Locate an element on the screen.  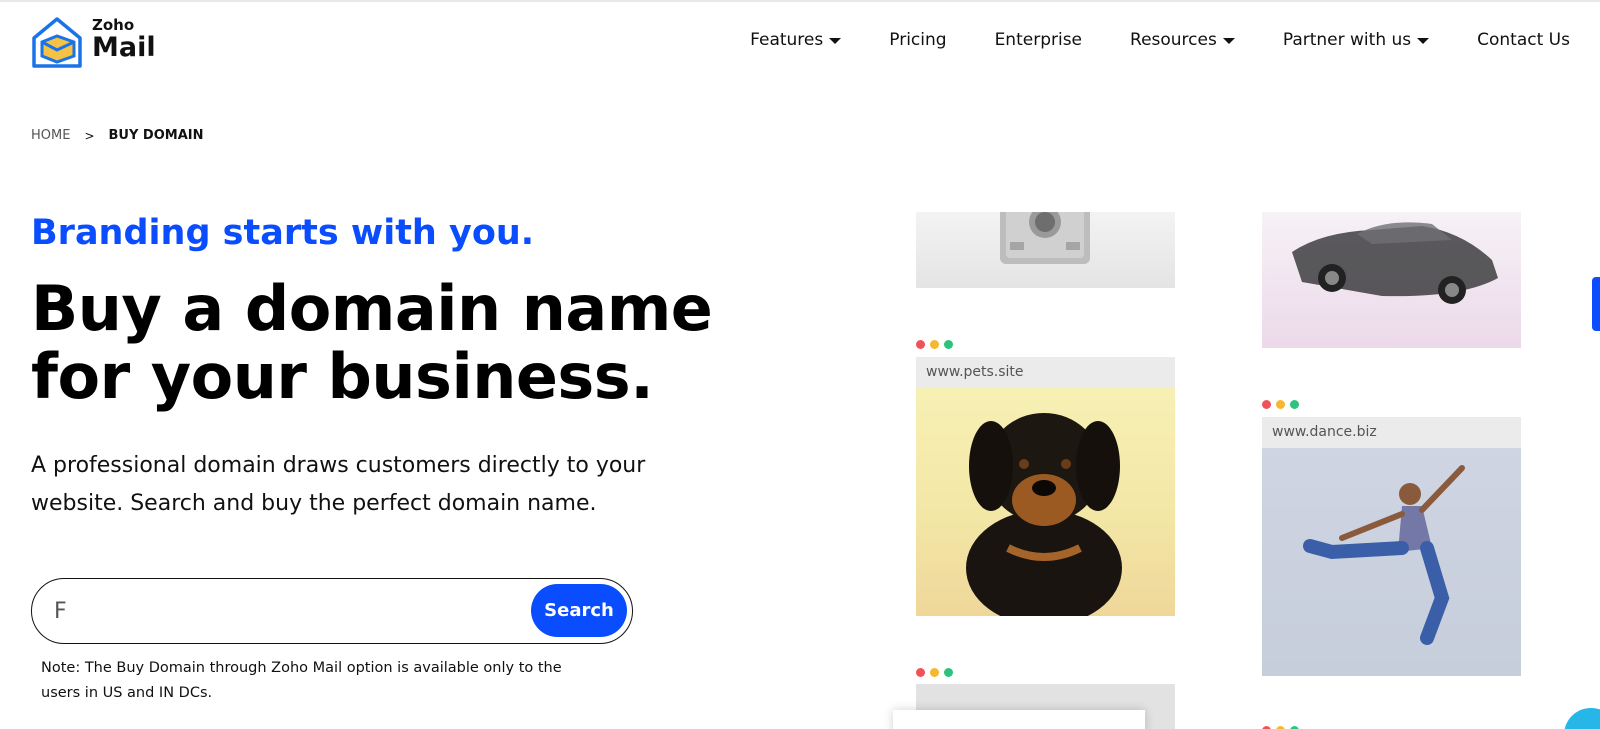
hero-tagline: Branding starts with you. is located at coordinates (283, 233).